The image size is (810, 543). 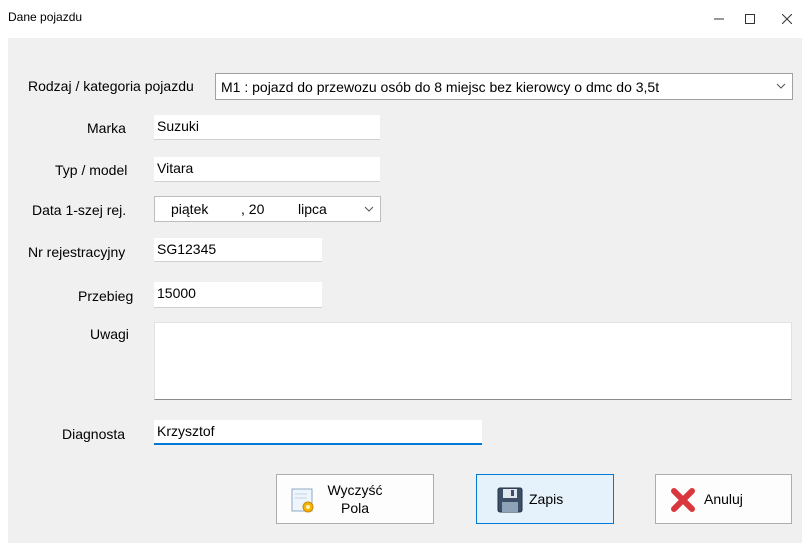 What do you see at coordinates (318, 432) in the screenshot?
I see `inspector-field: Krzysztof` at bounding box center [318, 432].